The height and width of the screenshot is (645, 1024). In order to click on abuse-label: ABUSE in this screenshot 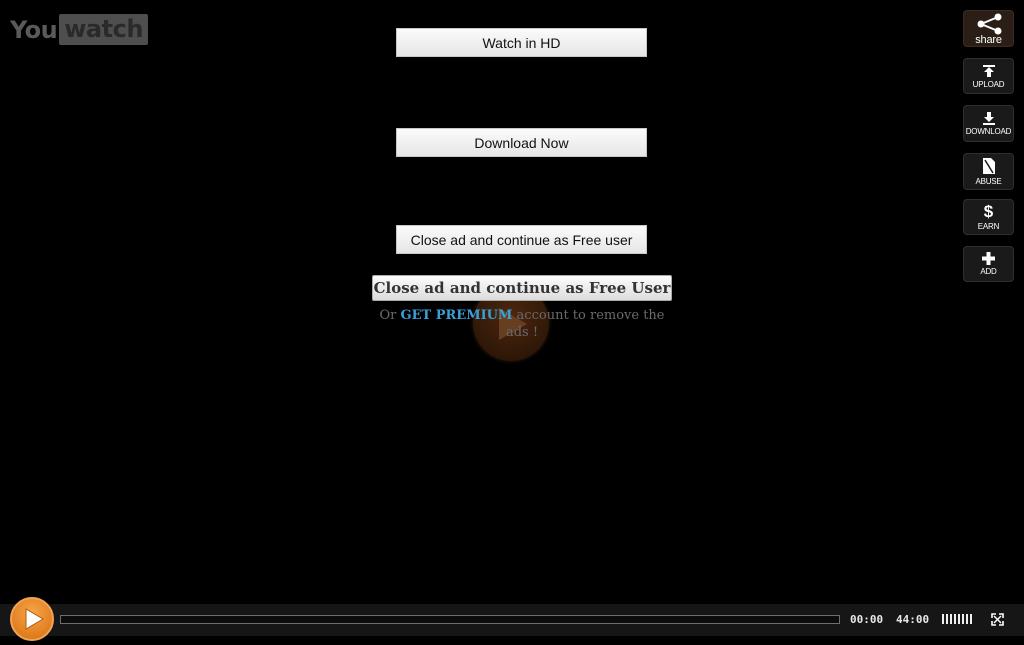, I will do `click(988, 181)`.